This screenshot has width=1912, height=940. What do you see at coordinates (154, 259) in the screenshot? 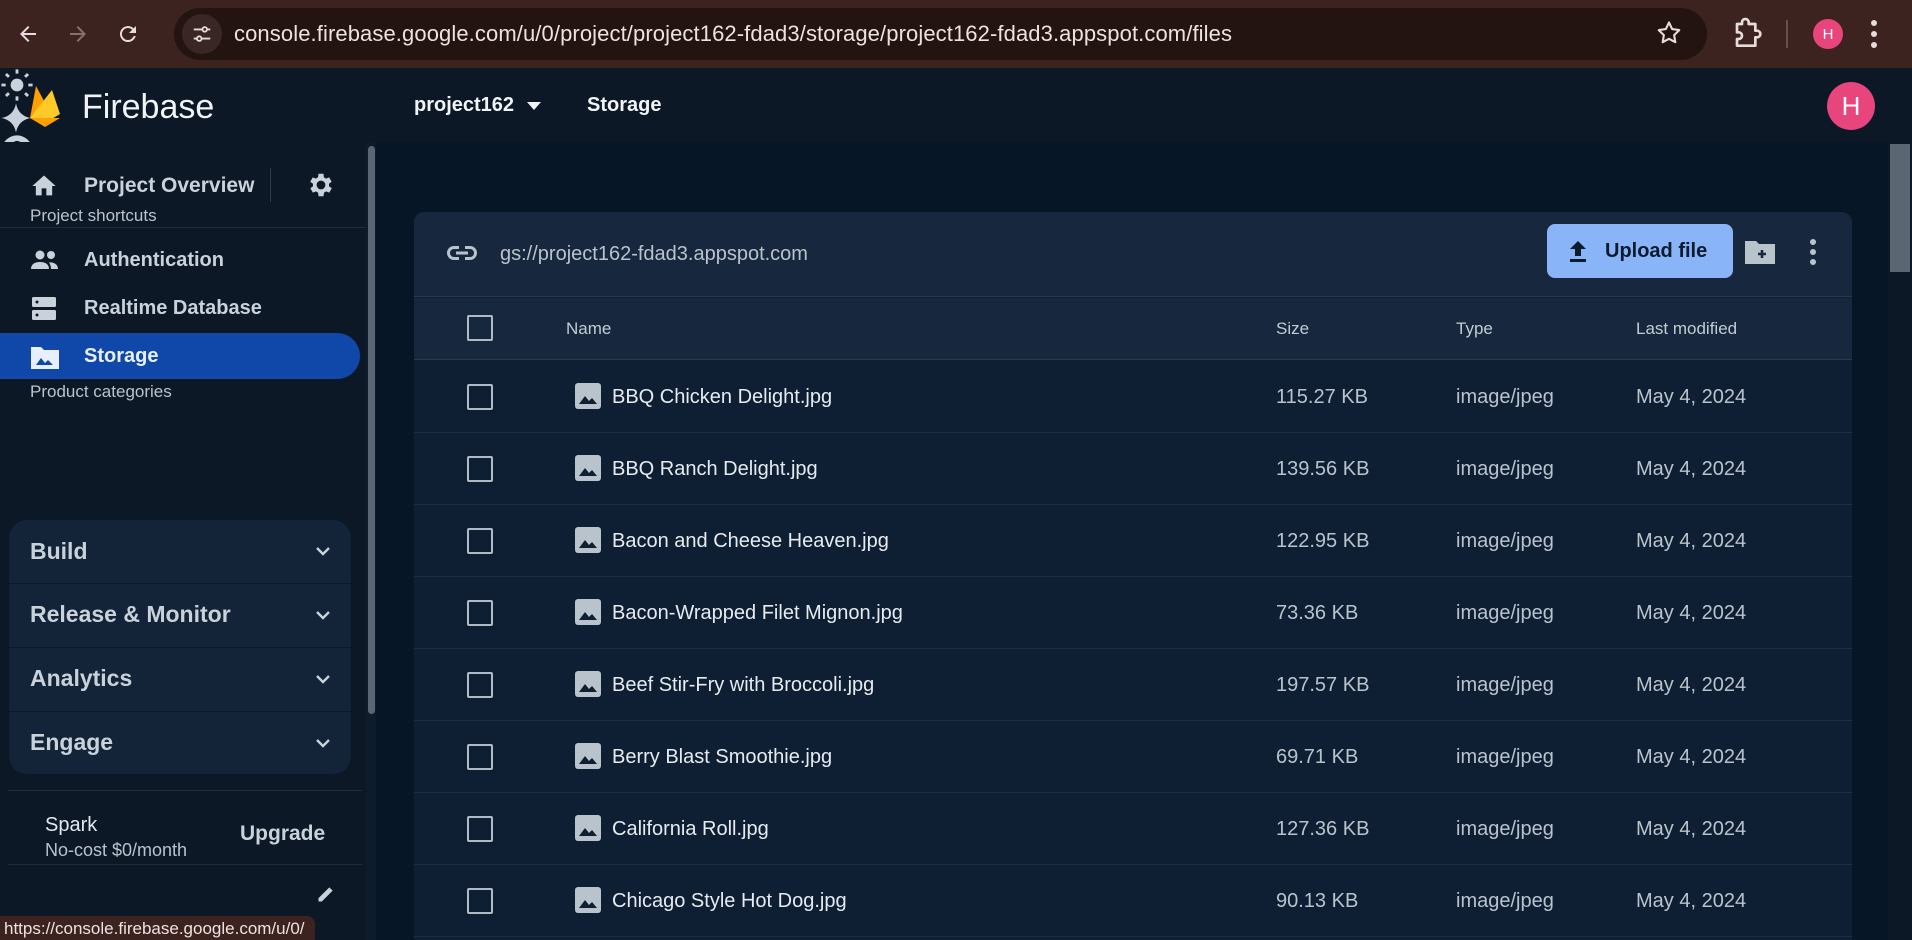
I see `sidebar-item-label: Authentication` at bounding box center [154, 259].